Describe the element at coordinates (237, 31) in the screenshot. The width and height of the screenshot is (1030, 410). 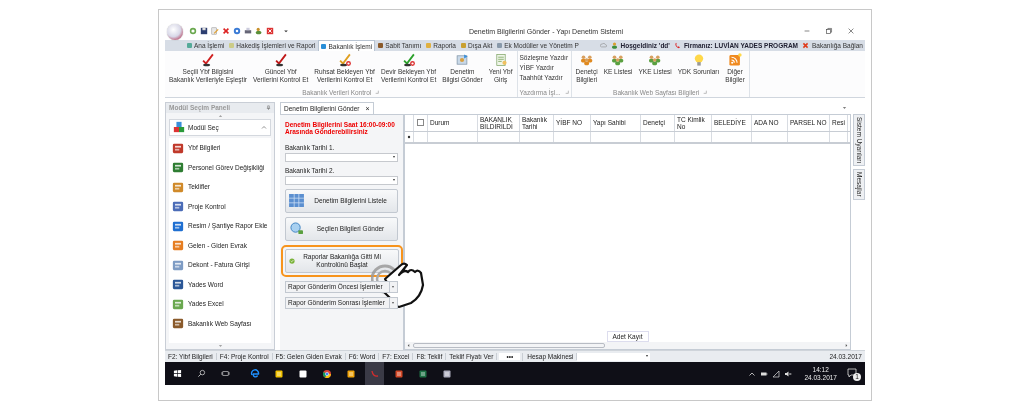
I see `settings-icon` at that location.